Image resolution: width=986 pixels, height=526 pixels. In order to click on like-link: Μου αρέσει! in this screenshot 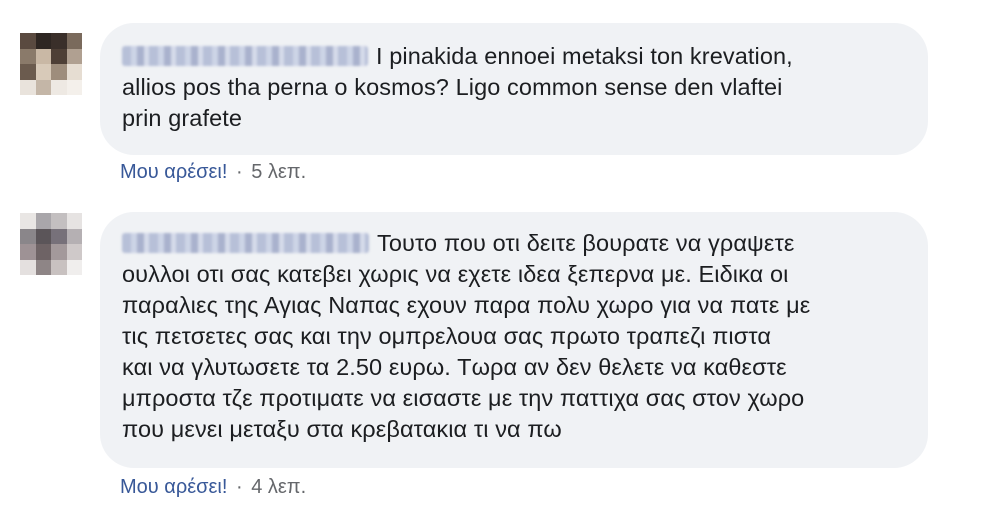, I will do `click(173, 487)`.